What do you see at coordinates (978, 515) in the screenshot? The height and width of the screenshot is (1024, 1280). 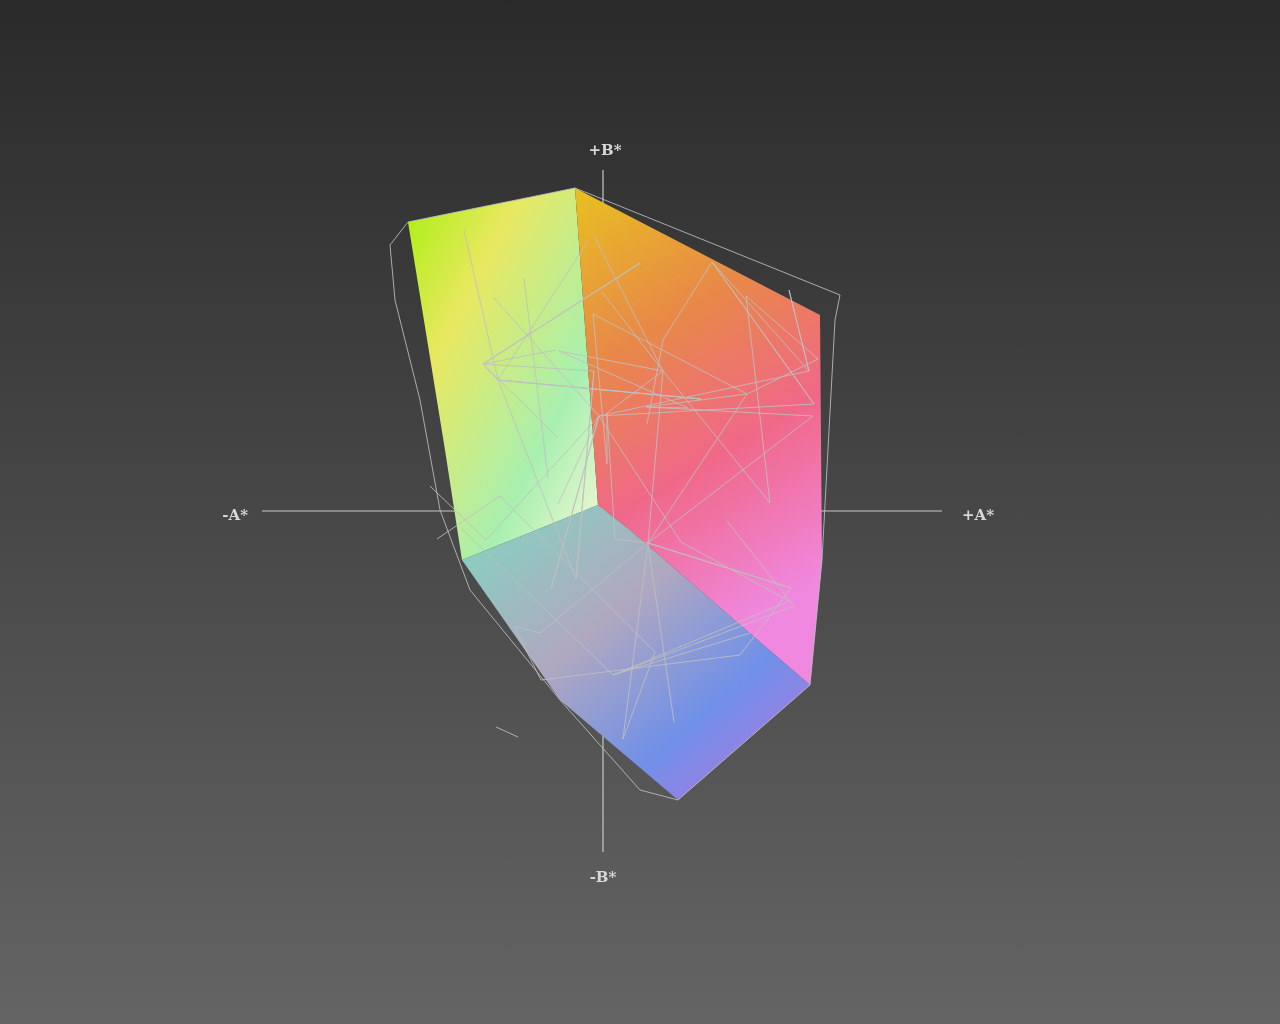 I see `axis-label: +A*` at bounding box center [978, 515].